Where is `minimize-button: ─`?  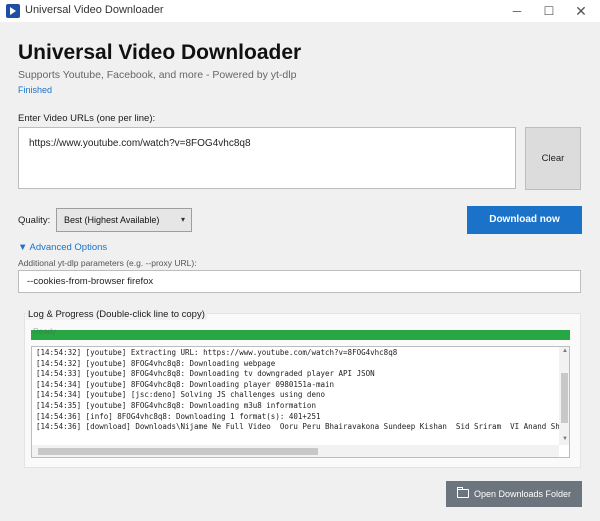
minimize-button: ─ is located at coordinates (517, 11).